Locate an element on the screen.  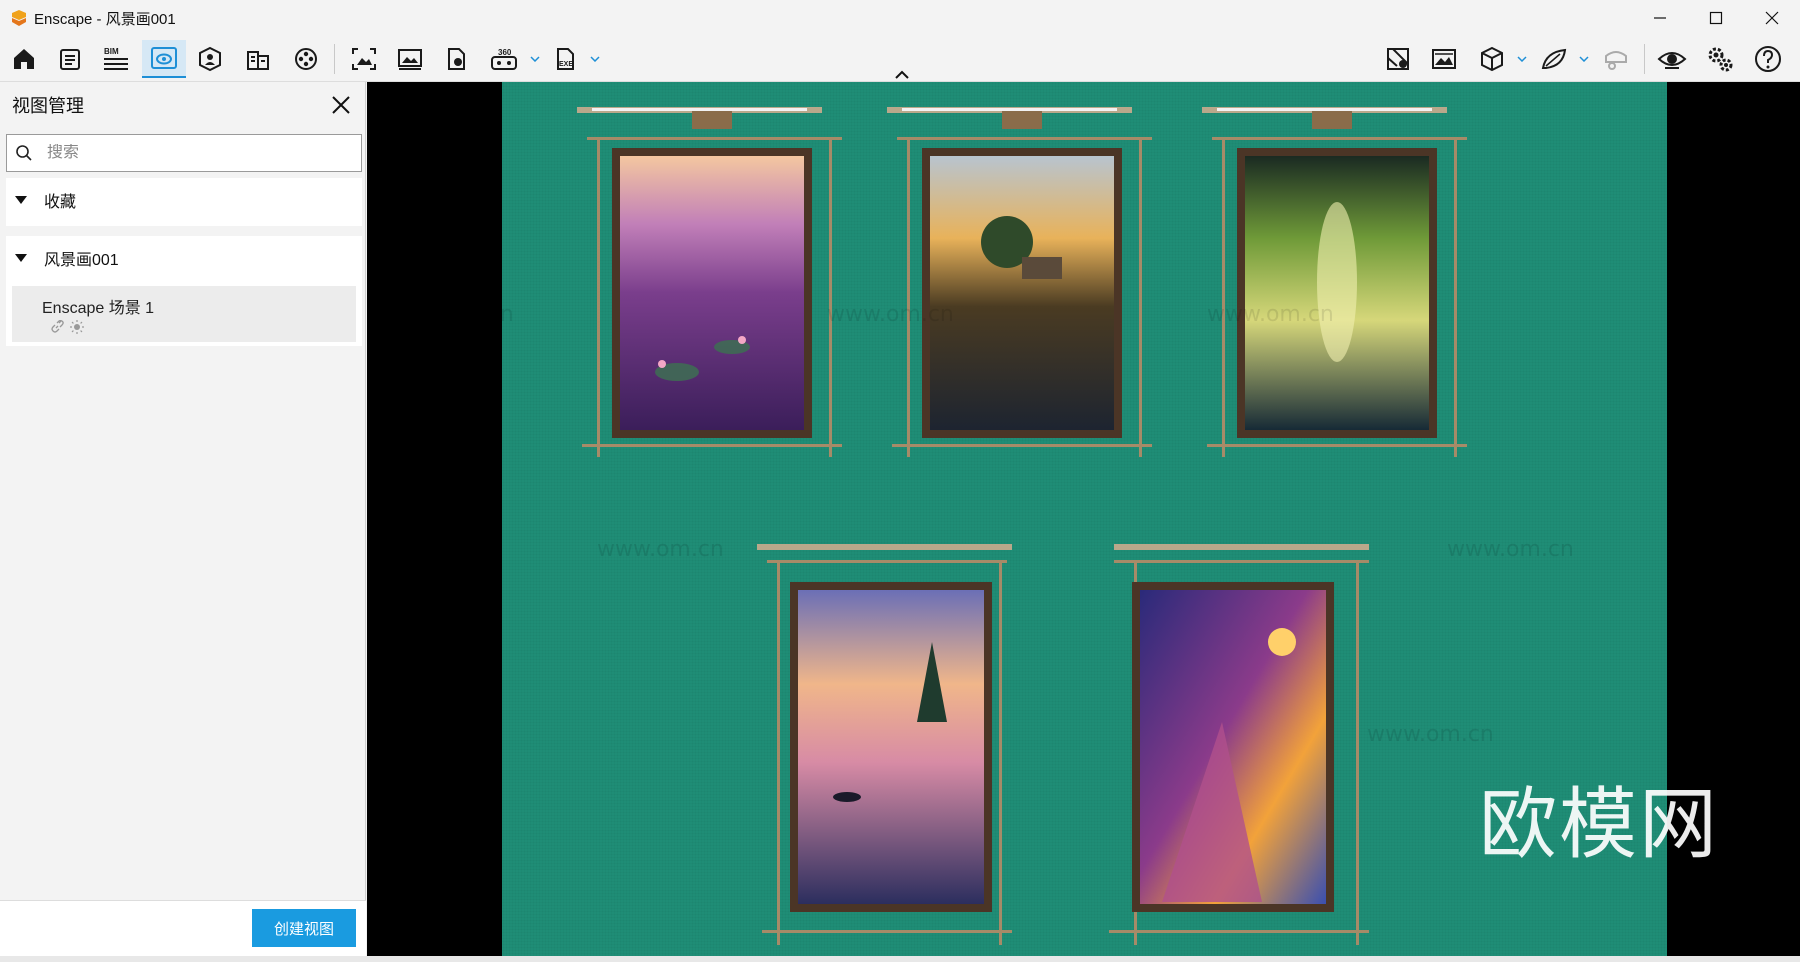
visual-settings-button is located at coordinates (1672, 59).